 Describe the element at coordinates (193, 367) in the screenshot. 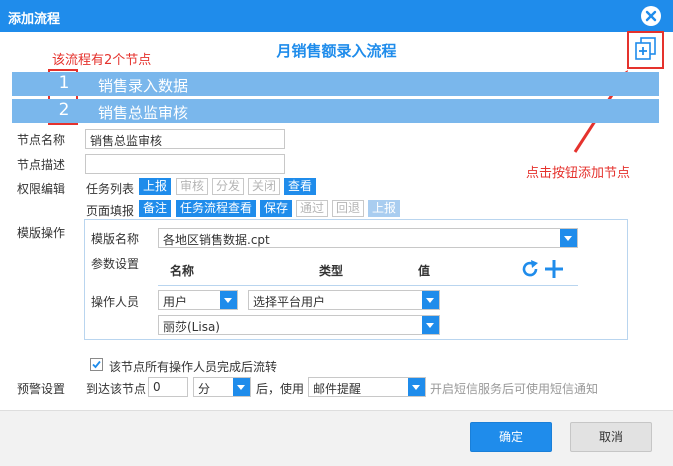

I see `flow-checkbox-label: 该节点所有操作人员完成后流转` at that location.